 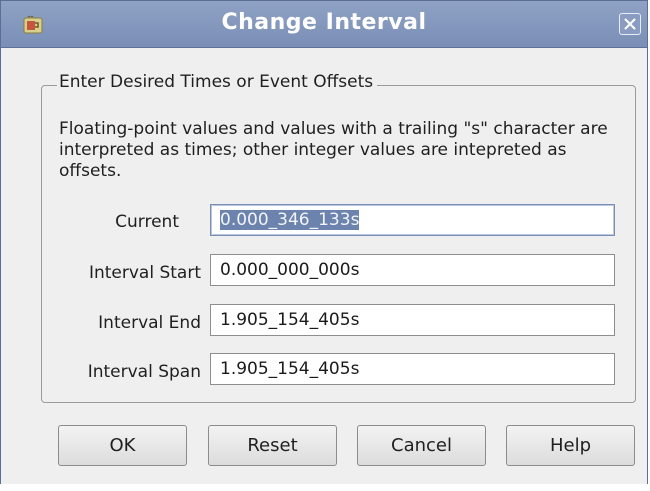 I want to click on reset-button: Reset, so click(x=272, y=445).